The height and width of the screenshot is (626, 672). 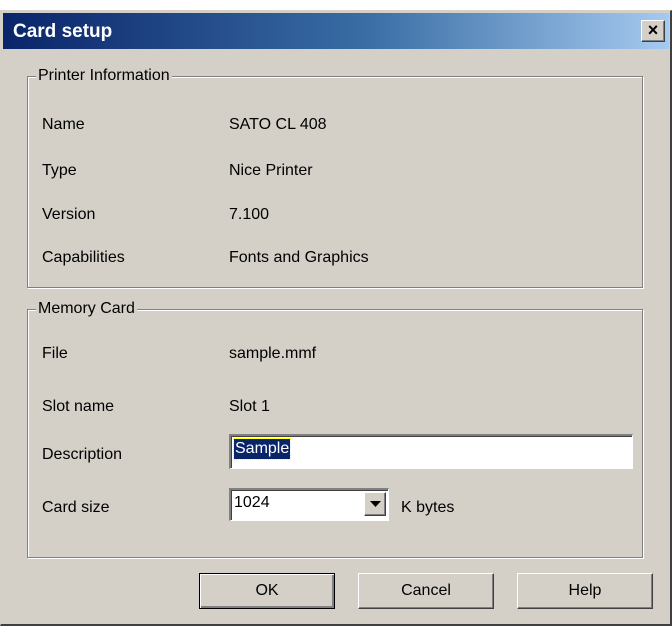 I want to click on name-value: SATO CL 408, so click(x=278, y=124).